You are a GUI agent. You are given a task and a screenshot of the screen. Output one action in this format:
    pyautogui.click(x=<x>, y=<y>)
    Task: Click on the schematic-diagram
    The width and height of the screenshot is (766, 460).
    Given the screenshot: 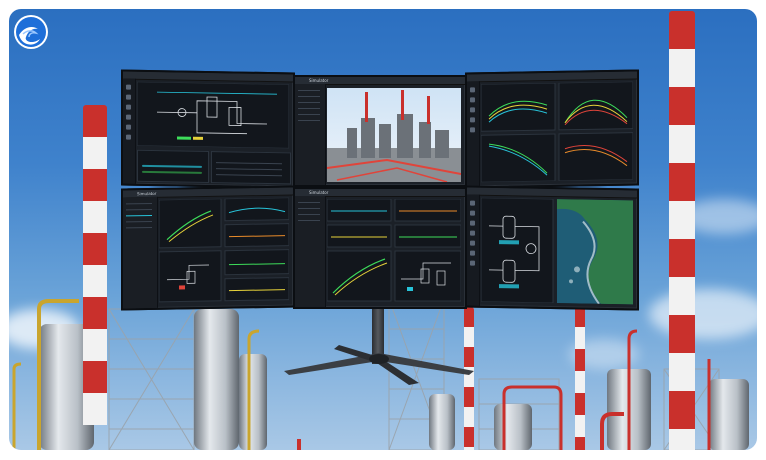 What is the action you would take?
    pyautogui.click(x=213, y=115)
    